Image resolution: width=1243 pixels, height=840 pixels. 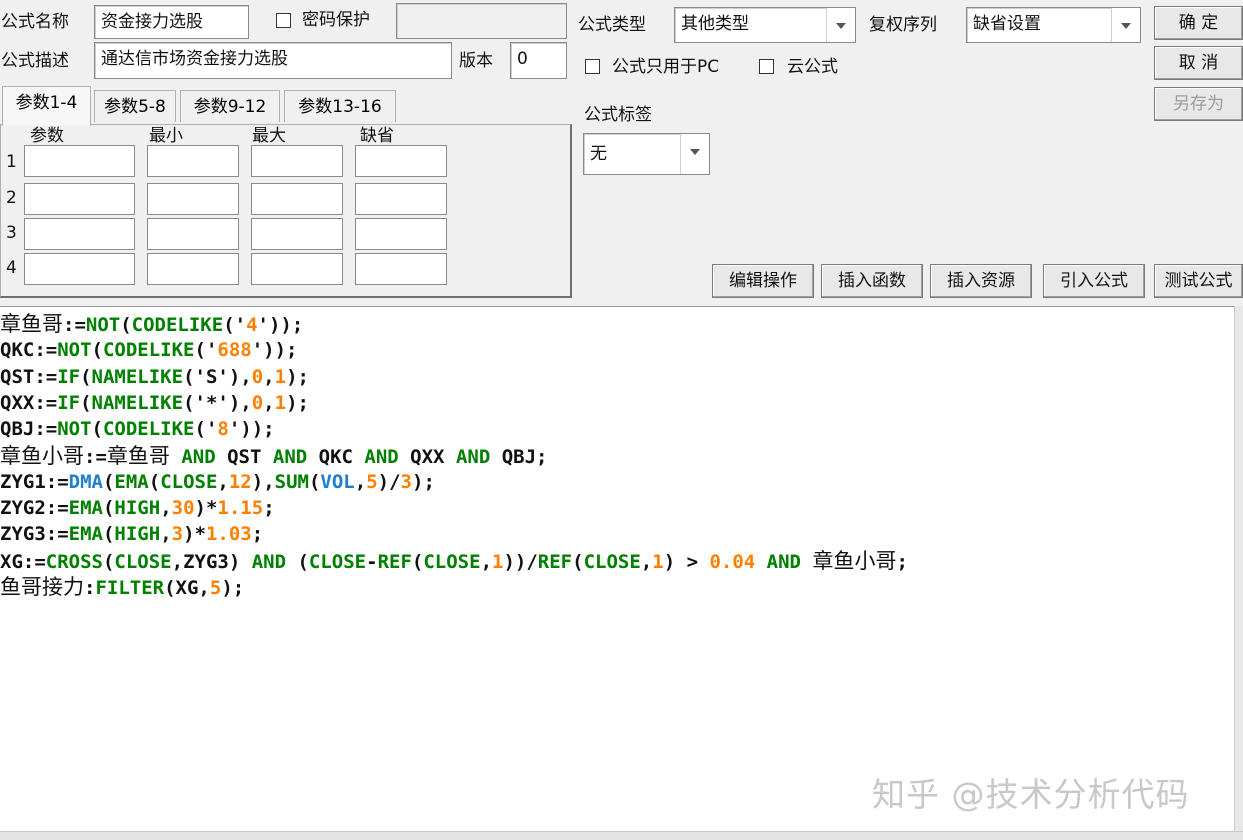 What do you see at coordinates (29, 376) in the screenshot?
I see `code-token: QST:=` at bounding box center [29, 376].